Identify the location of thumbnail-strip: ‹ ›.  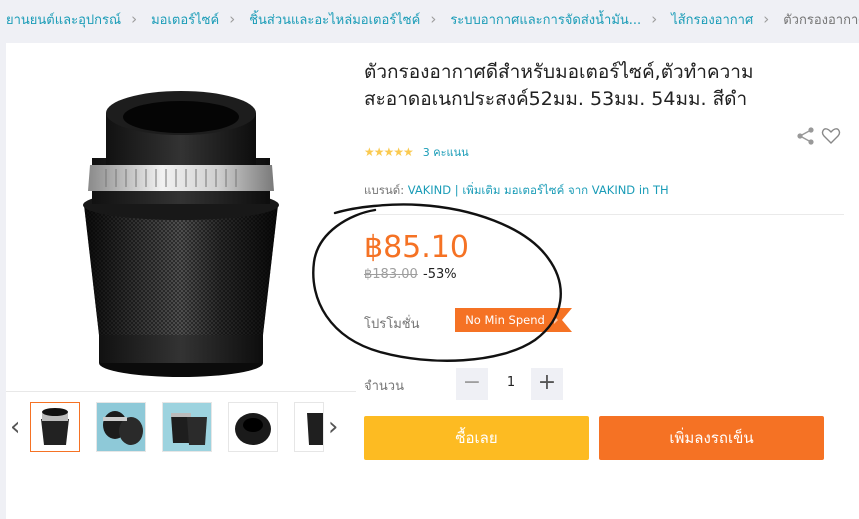
(181, 426).